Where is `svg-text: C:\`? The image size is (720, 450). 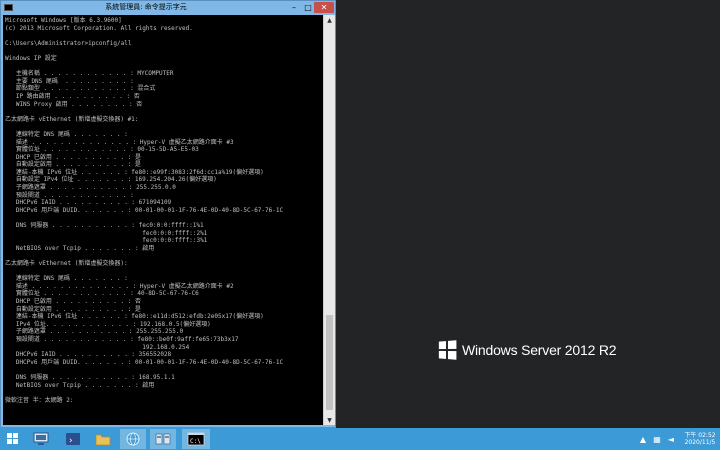 svg-text: C:\ is located at coordinates (195, 441).